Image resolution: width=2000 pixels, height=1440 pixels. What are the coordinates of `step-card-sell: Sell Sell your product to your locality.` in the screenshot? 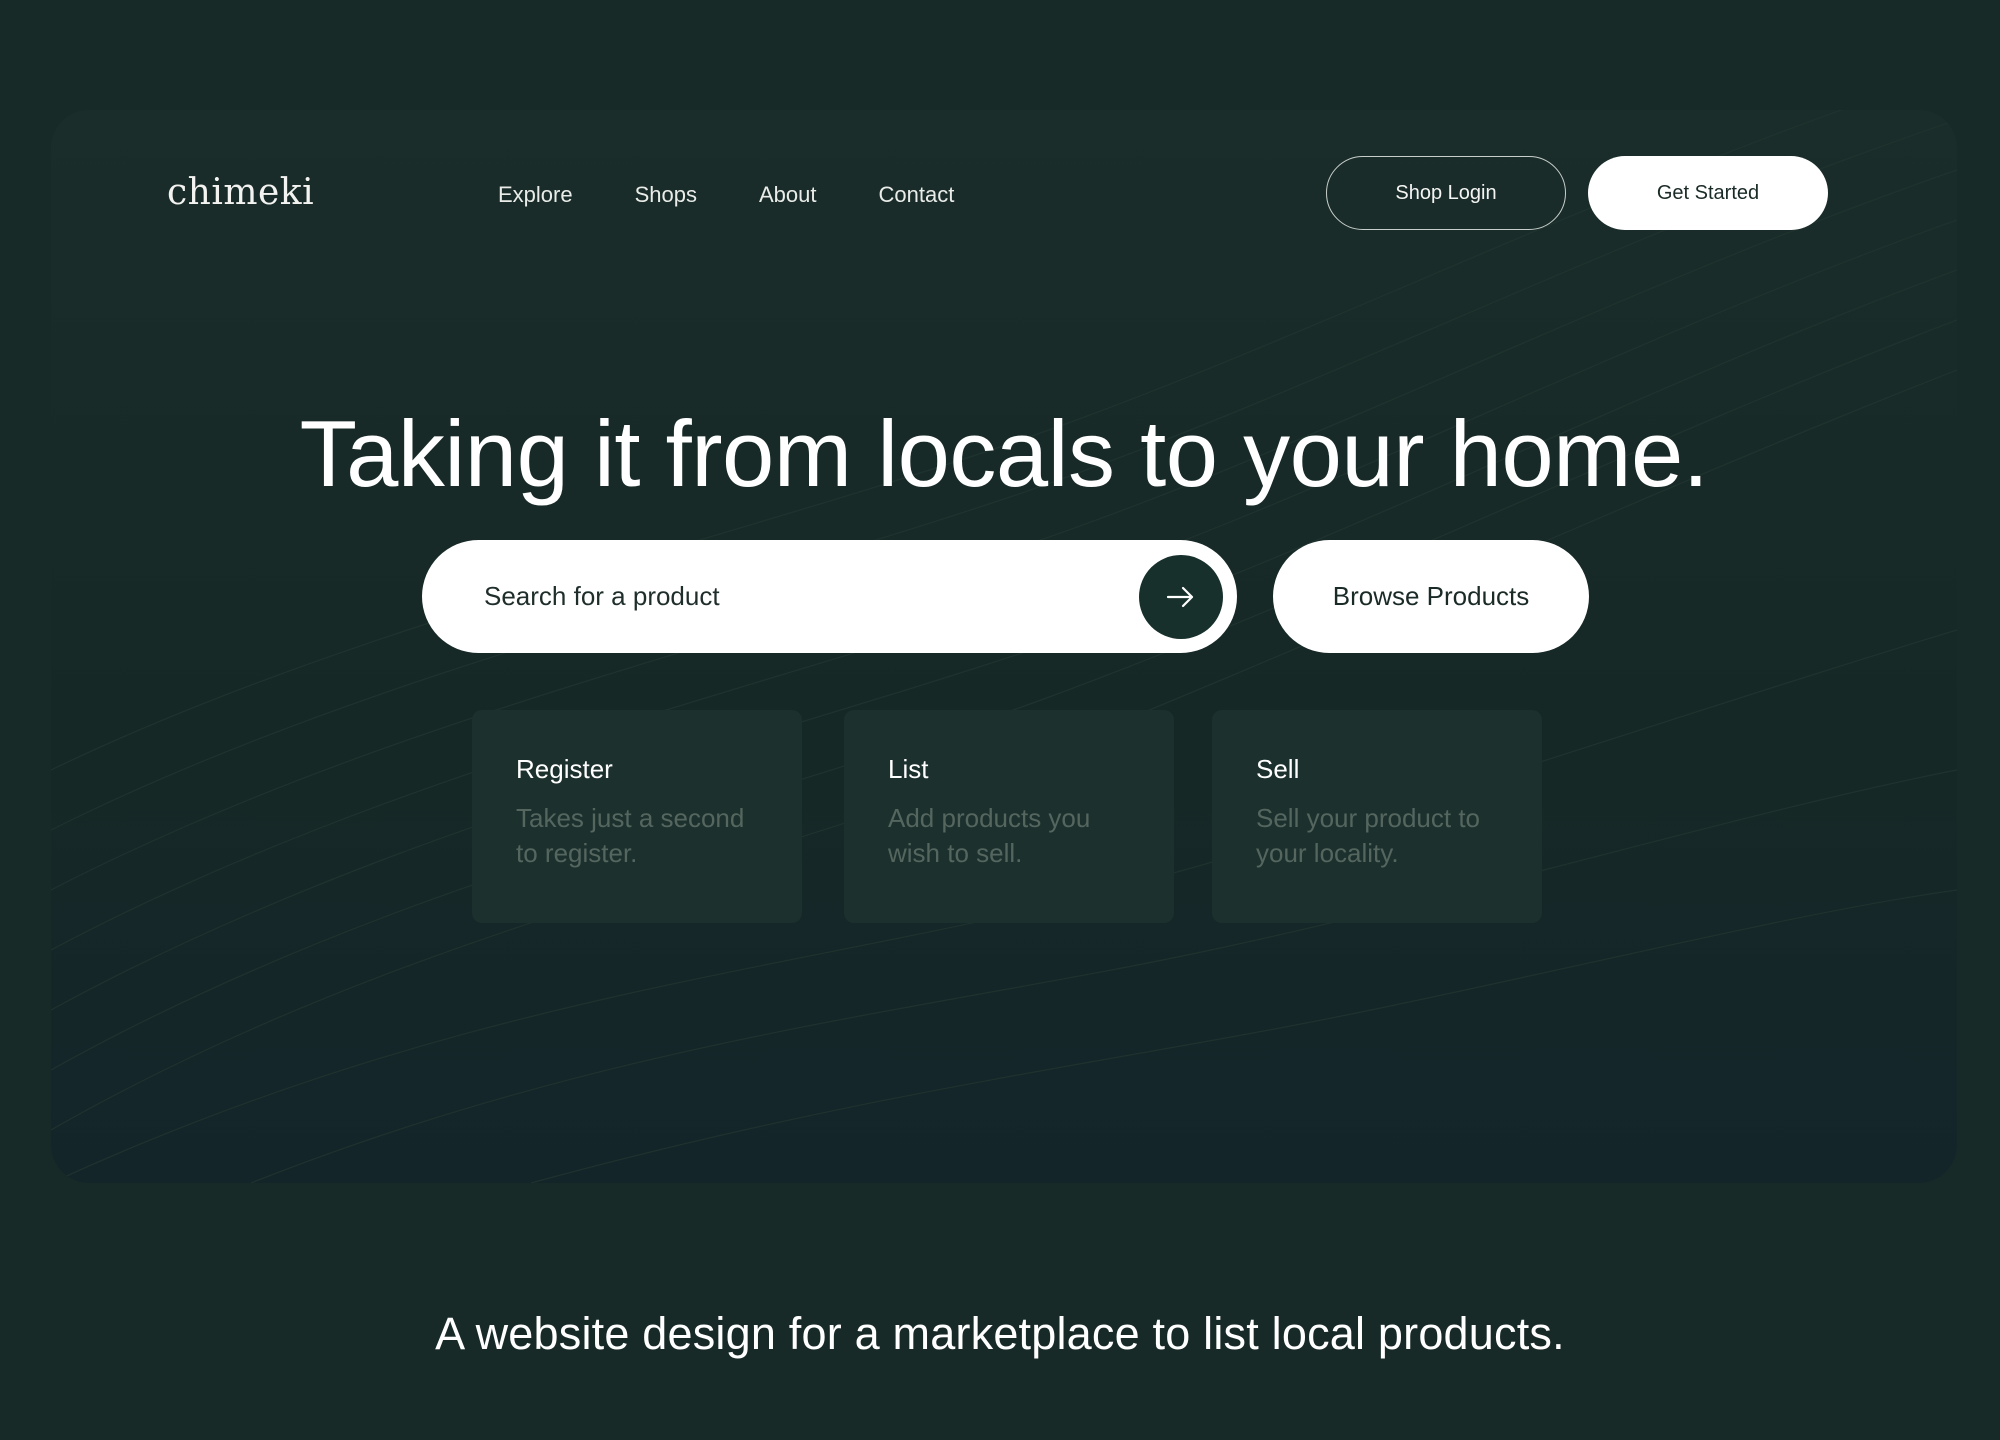 It's located at (1377, 816).